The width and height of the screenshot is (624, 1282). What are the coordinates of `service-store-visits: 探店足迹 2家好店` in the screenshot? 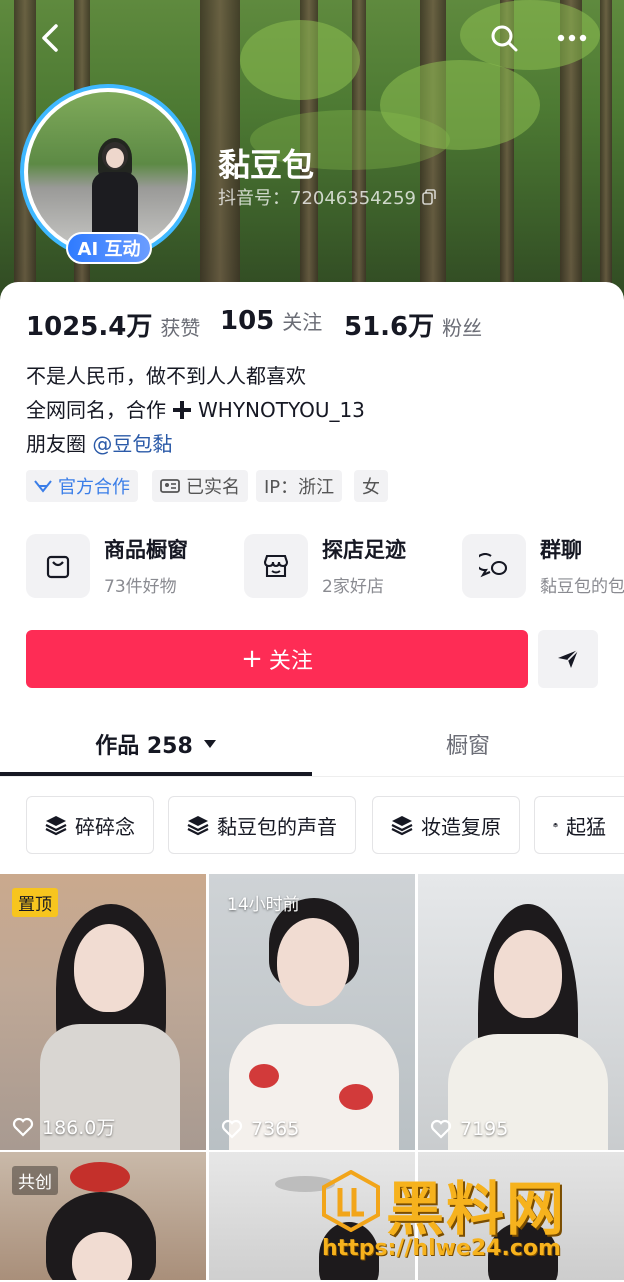 It's located at (325, 566).